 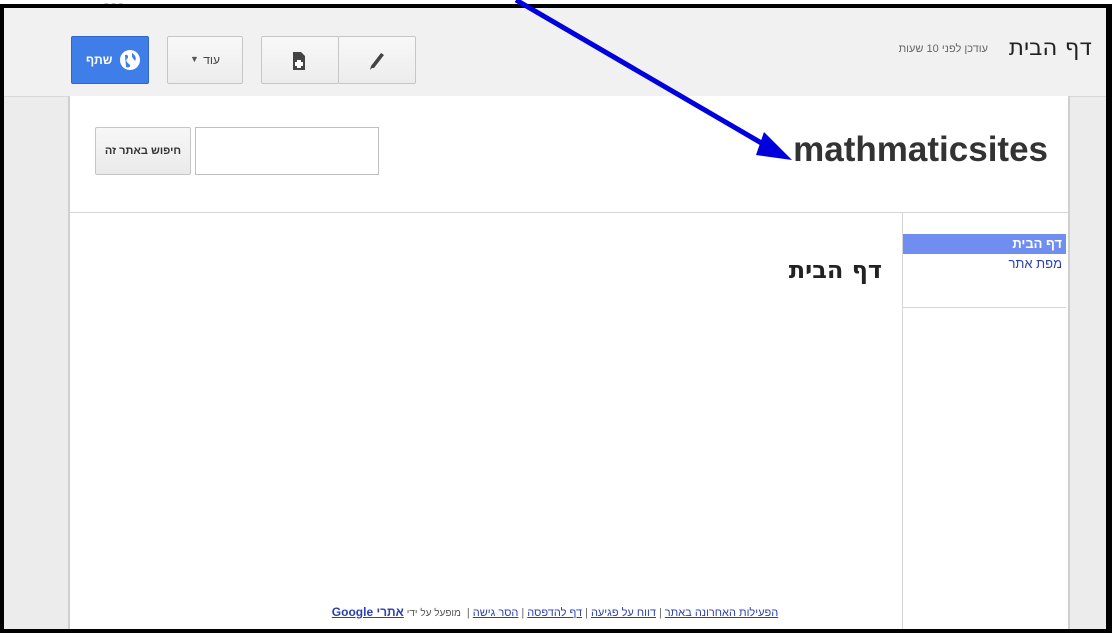 I want to click on edit-page-button, so click(x=377, y=60).